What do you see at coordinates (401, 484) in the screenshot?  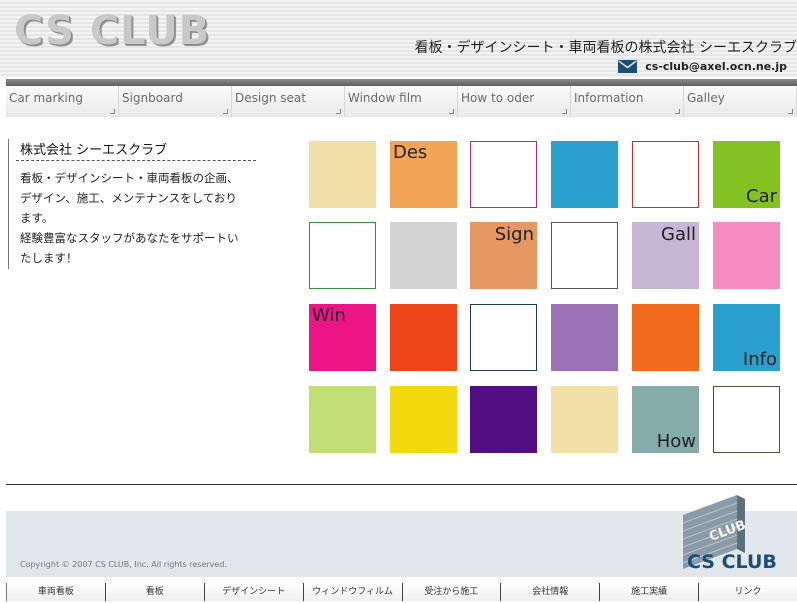 I see `footer-divider` at bounding box center [401, 484].